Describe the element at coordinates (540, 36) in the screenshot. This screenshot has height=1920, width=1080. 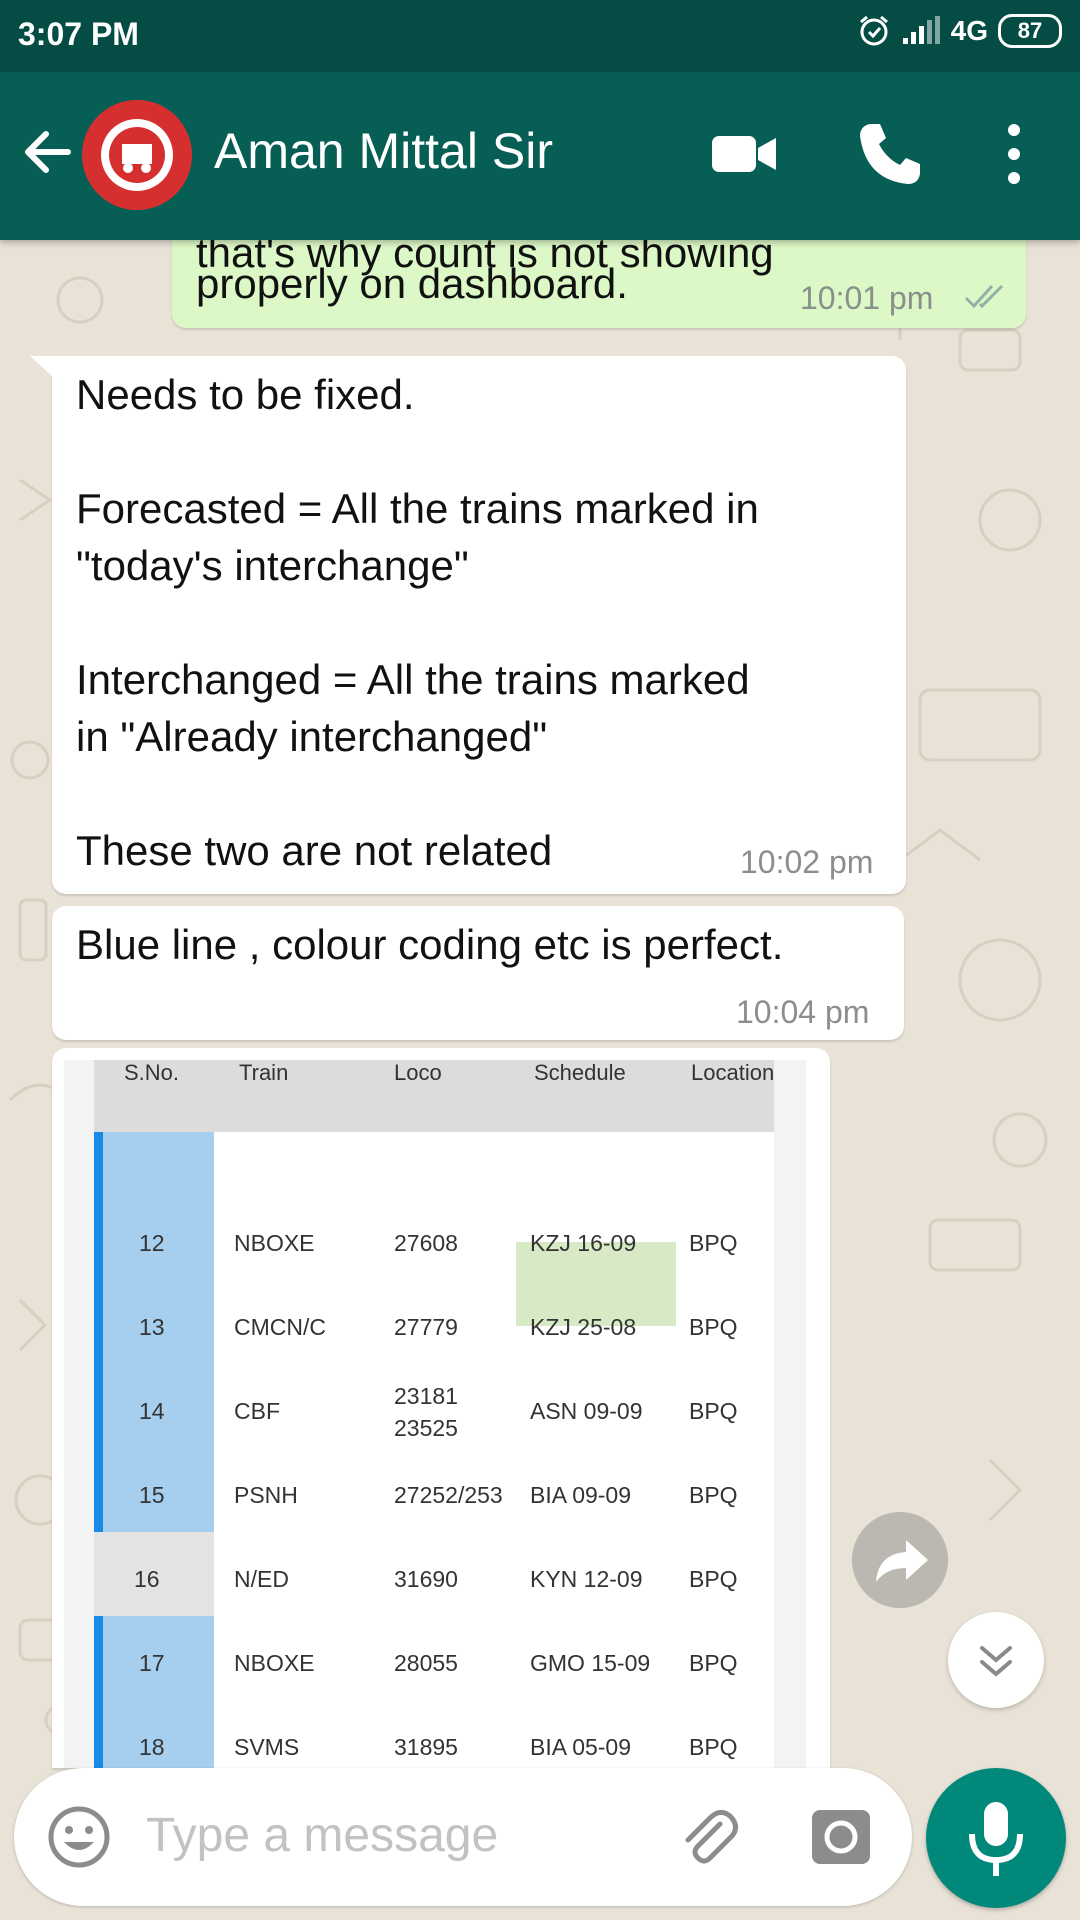
I see `status-bar: 3:07 PM 4G 87` at that location.